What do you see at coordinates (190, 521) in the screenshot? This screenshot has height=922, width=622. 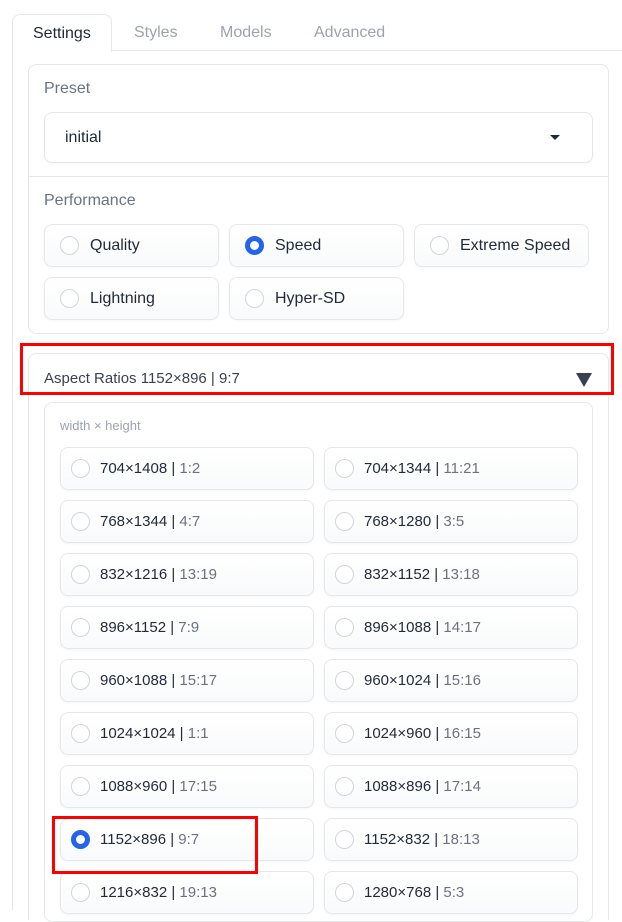 I see `aspect-ratio-ratio: 4:7` at bounding box center [190, 521].